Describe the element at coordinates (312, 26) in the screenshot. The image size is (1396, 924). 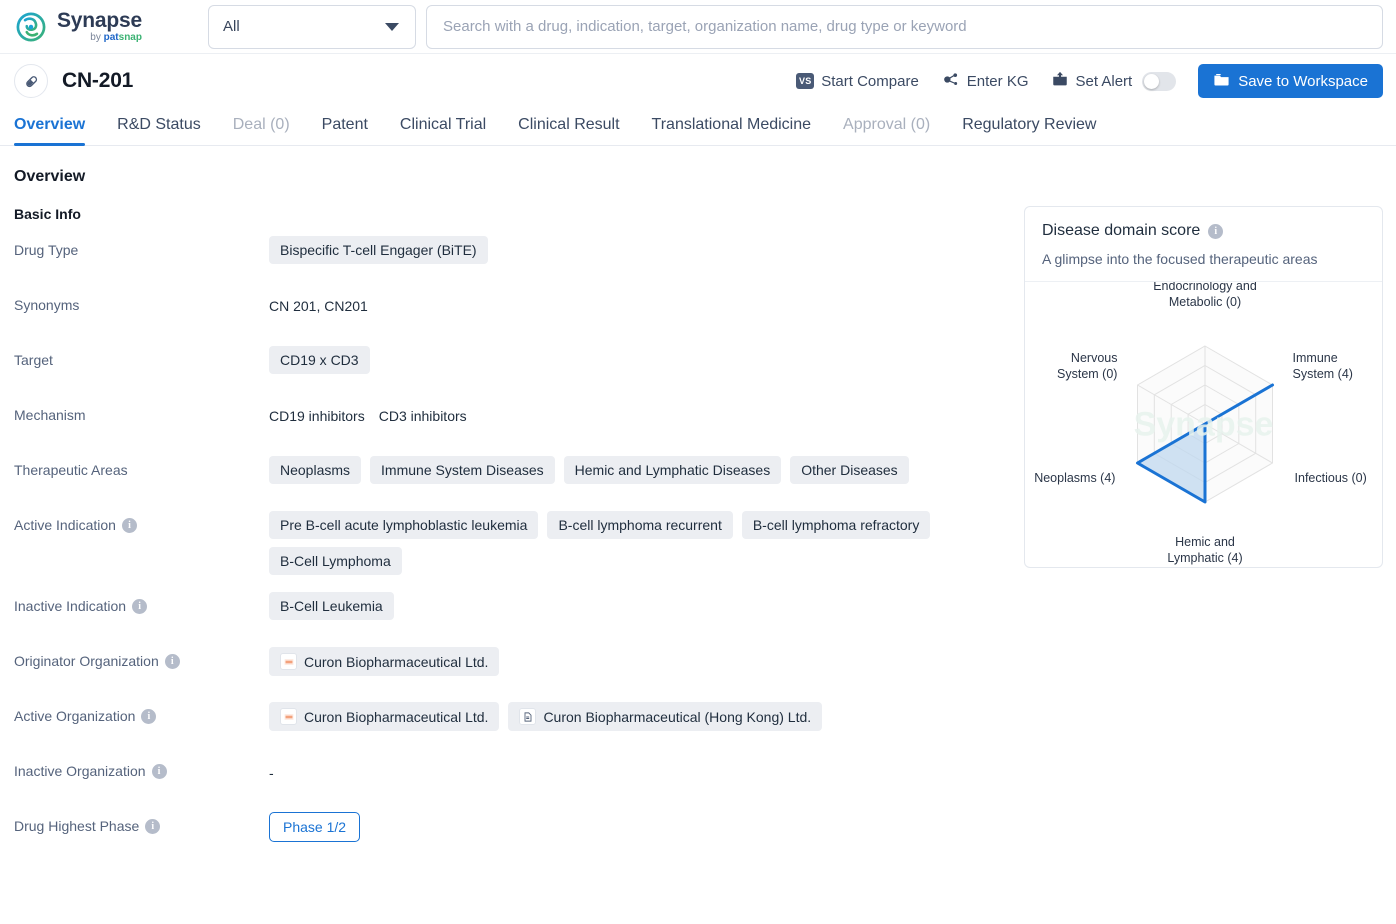
I see `search-scope-select: All` at that location.